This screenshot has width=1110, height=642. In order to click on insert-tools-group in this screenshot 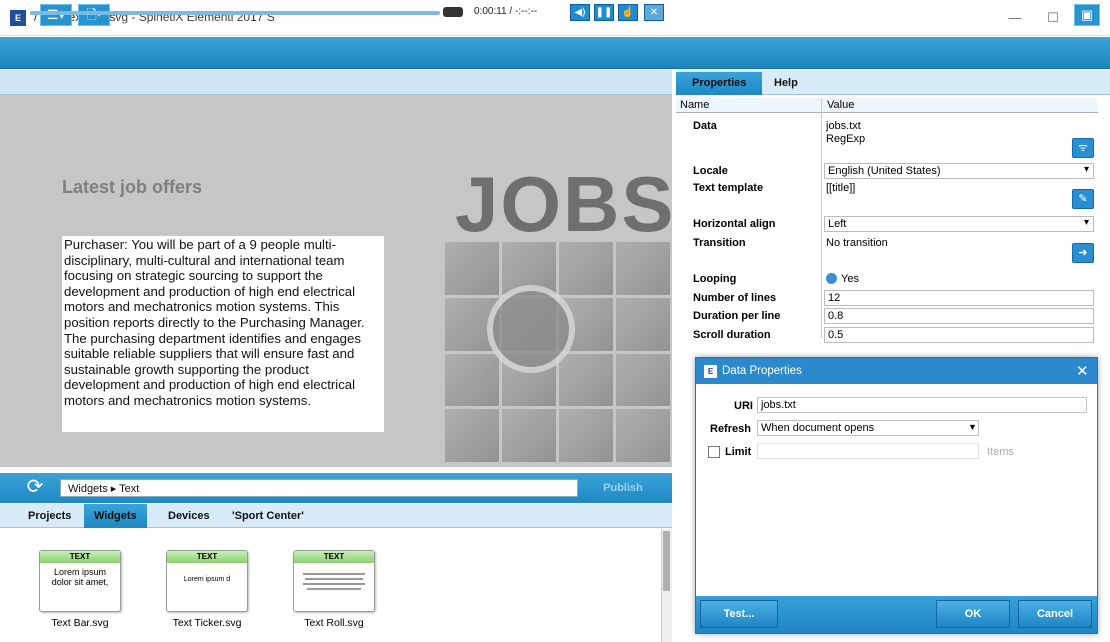, I will do `click(338, 15)`.